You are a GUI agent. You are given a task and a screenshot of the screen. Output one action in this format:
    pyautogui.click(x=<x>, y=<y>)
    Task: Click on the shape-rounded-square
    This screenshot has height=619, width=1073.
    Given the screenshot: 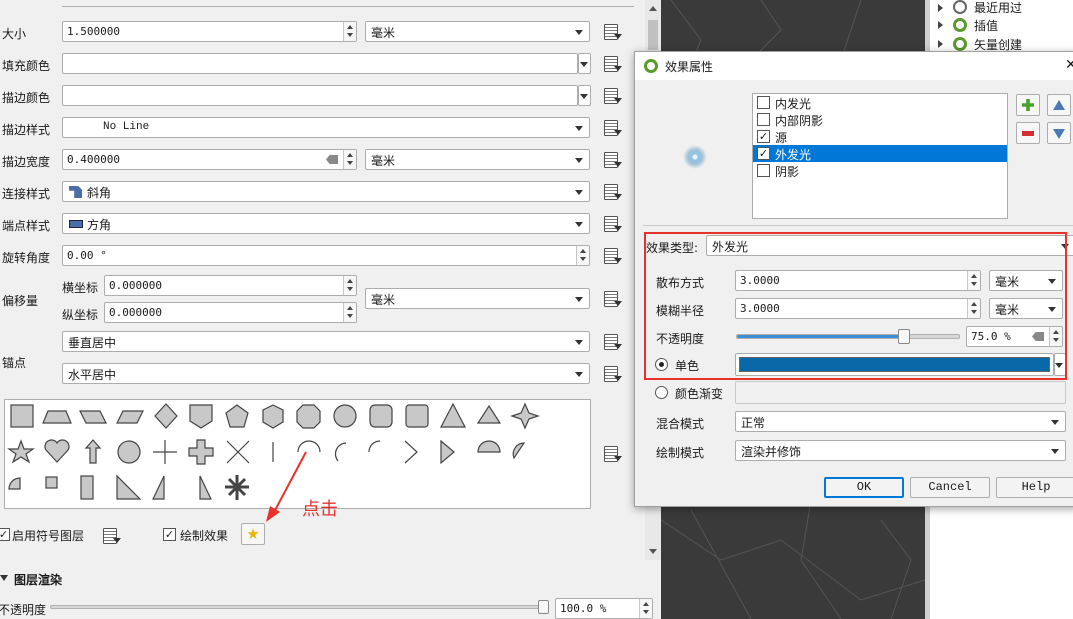 What is the action you would take?
    pyautogui.click(x=417, y=416)
    